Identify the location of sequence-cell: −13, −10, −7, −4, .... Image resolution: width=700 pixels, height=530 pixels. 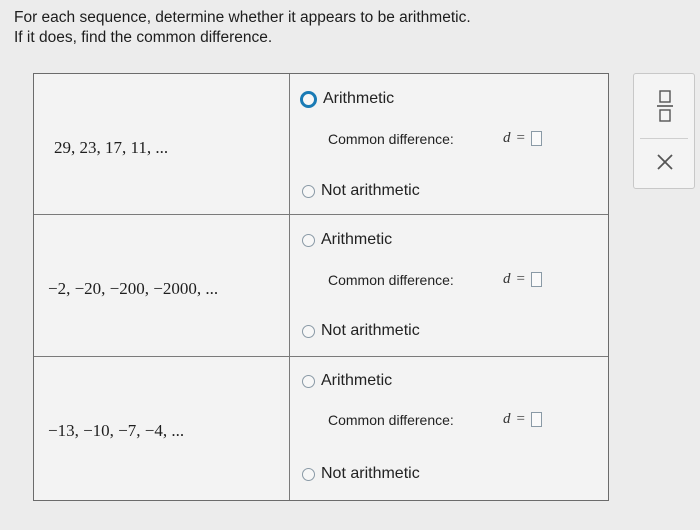
(162, 428).